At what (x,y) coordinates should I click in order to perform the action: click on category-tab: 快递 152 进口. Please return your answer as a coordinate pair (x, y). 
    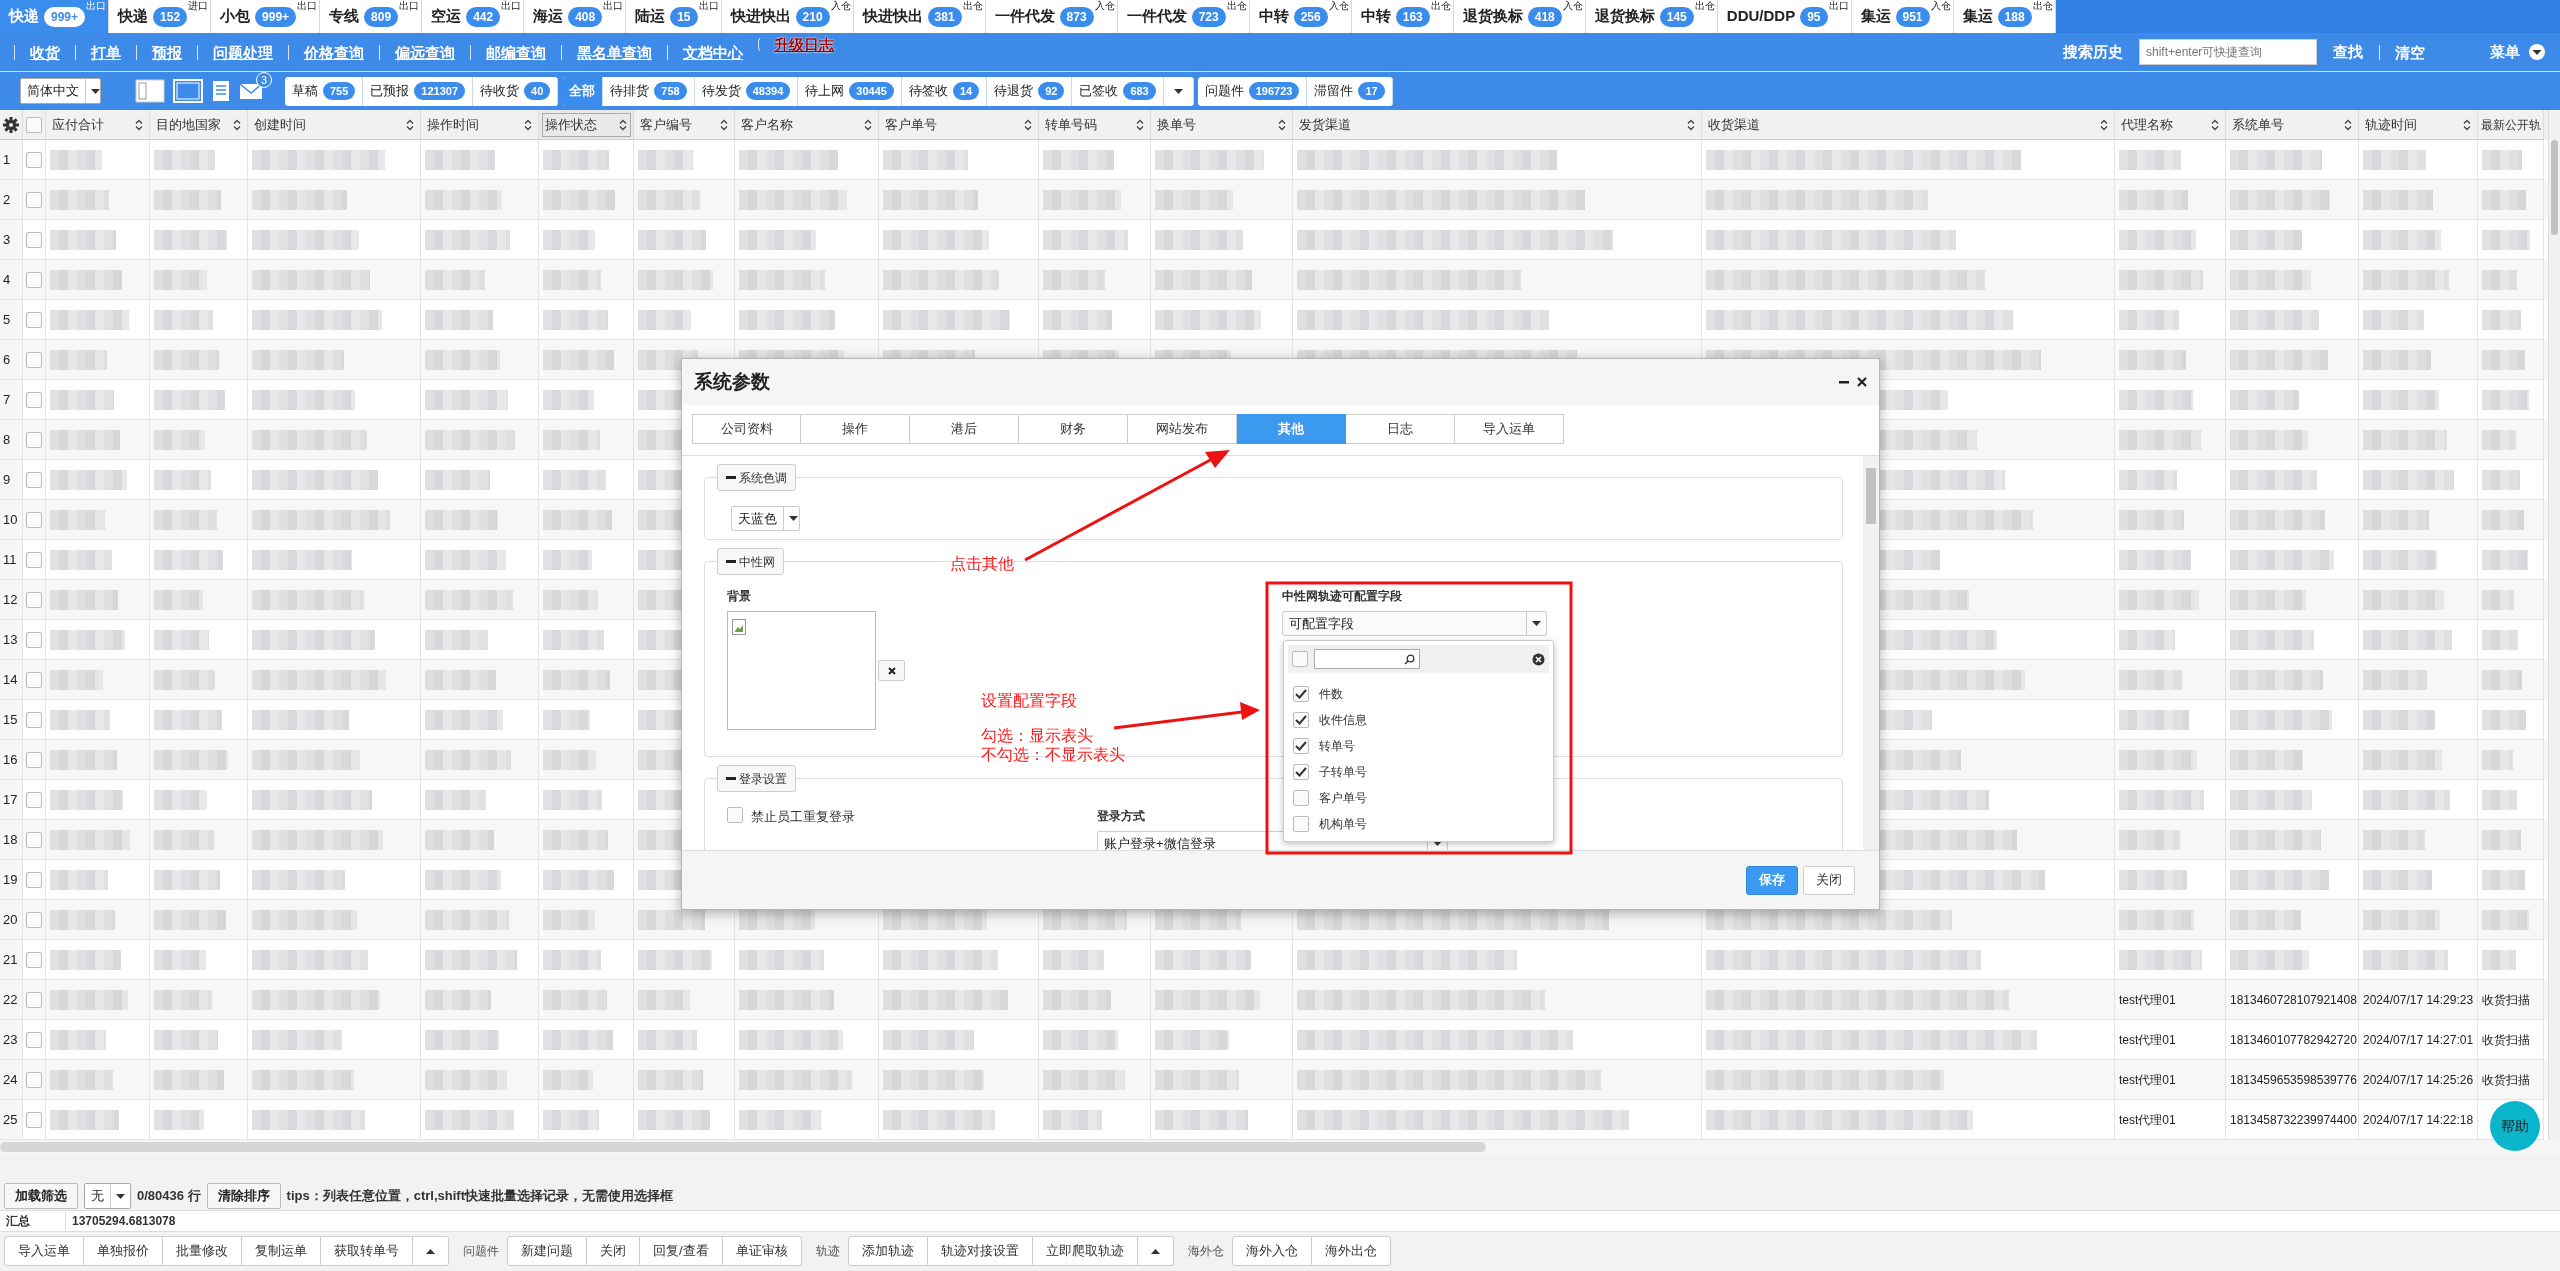
    Looking at the image, I should click on (160, 16).